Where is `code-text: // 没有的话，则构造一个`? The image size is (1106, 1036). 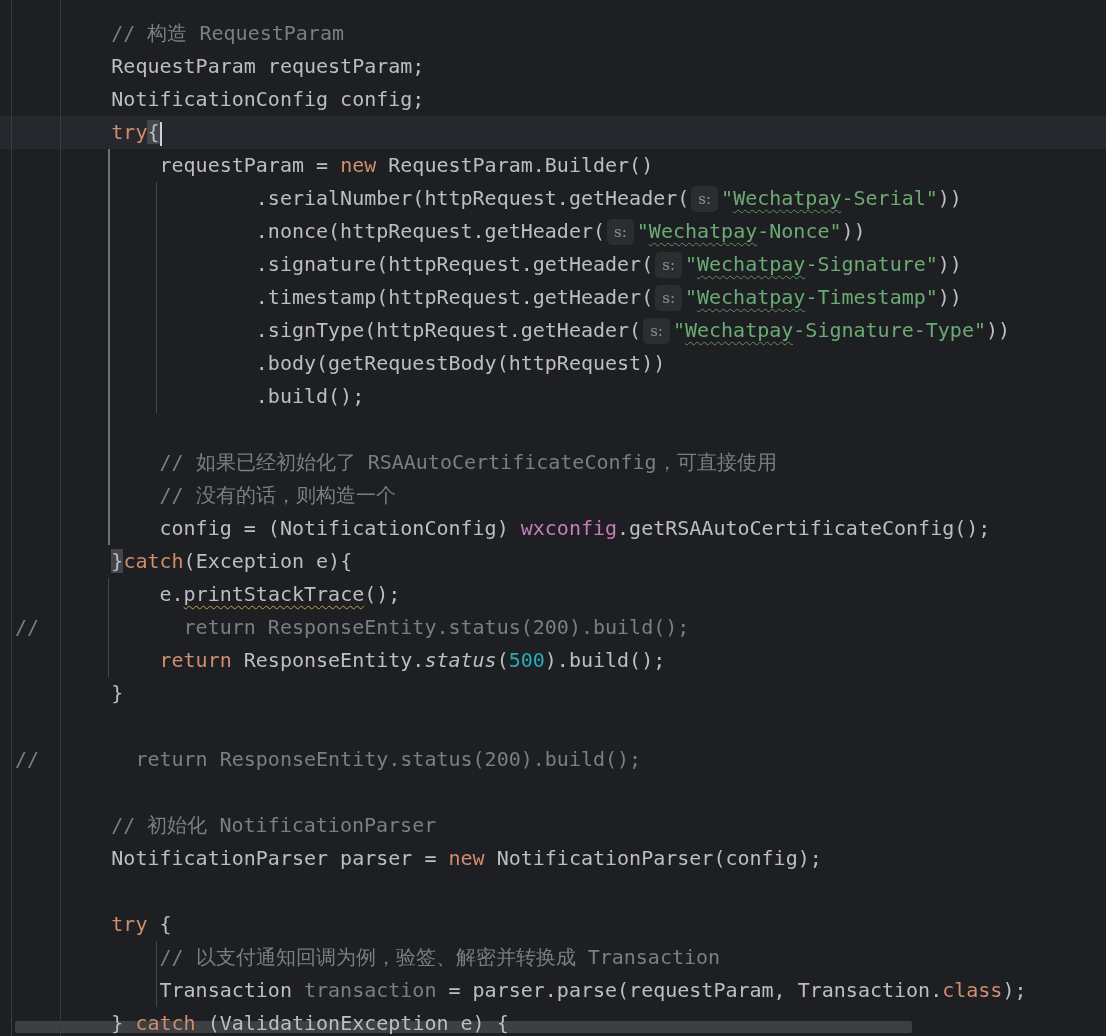 code-text: // 没有的话，则构造一个 is located at coordinates (277, 495).